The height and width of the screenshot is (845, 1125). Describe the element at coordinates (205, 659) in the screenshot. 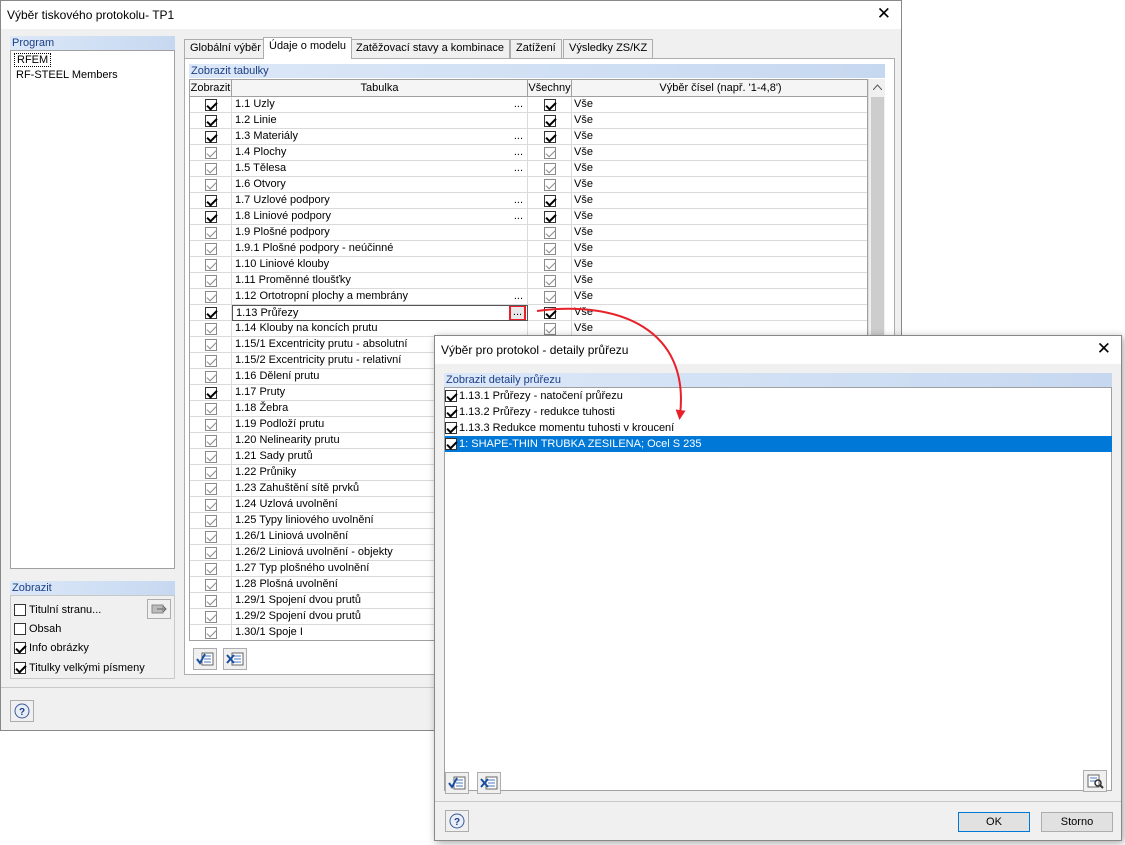

I see `check-all-button` at that location.